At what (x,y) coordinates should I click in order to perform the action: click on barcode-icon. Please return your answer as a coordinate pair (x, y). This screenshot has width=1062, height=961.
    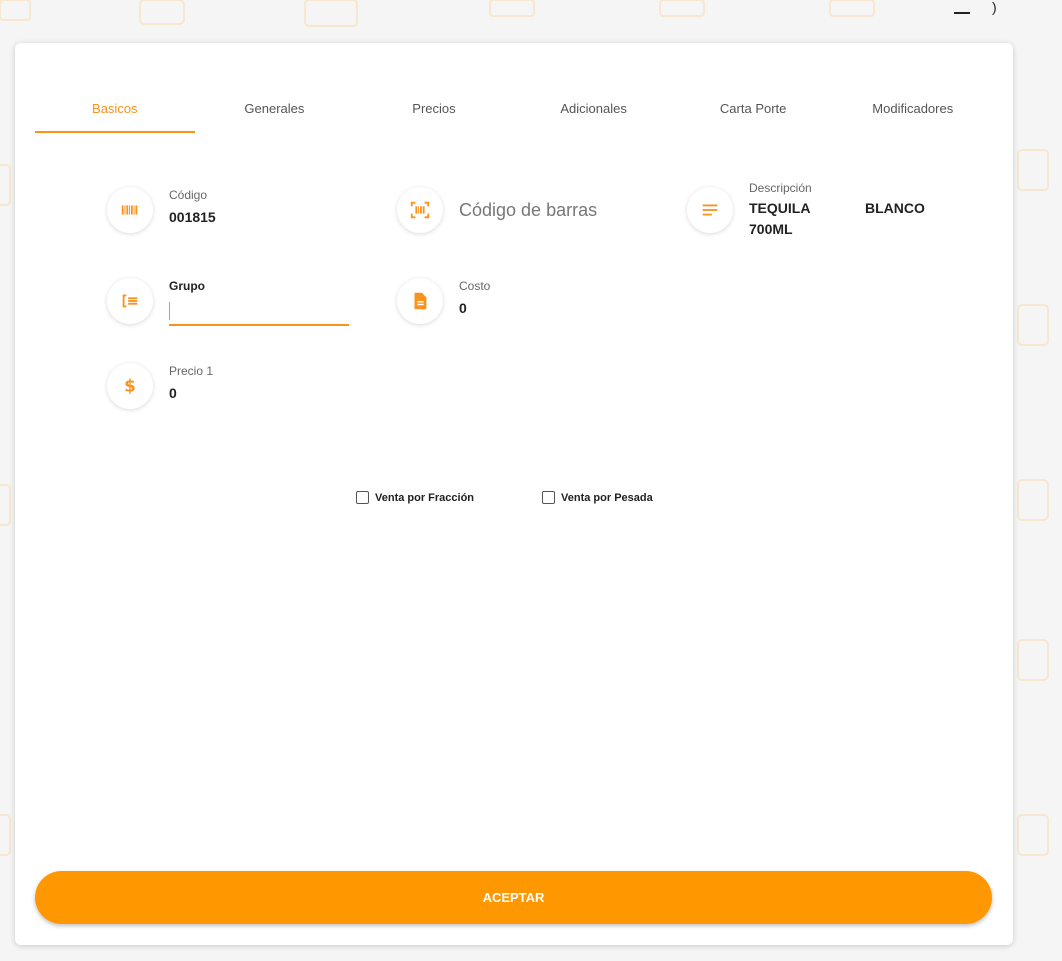
    Looking at the image, I should click on (130, 210).